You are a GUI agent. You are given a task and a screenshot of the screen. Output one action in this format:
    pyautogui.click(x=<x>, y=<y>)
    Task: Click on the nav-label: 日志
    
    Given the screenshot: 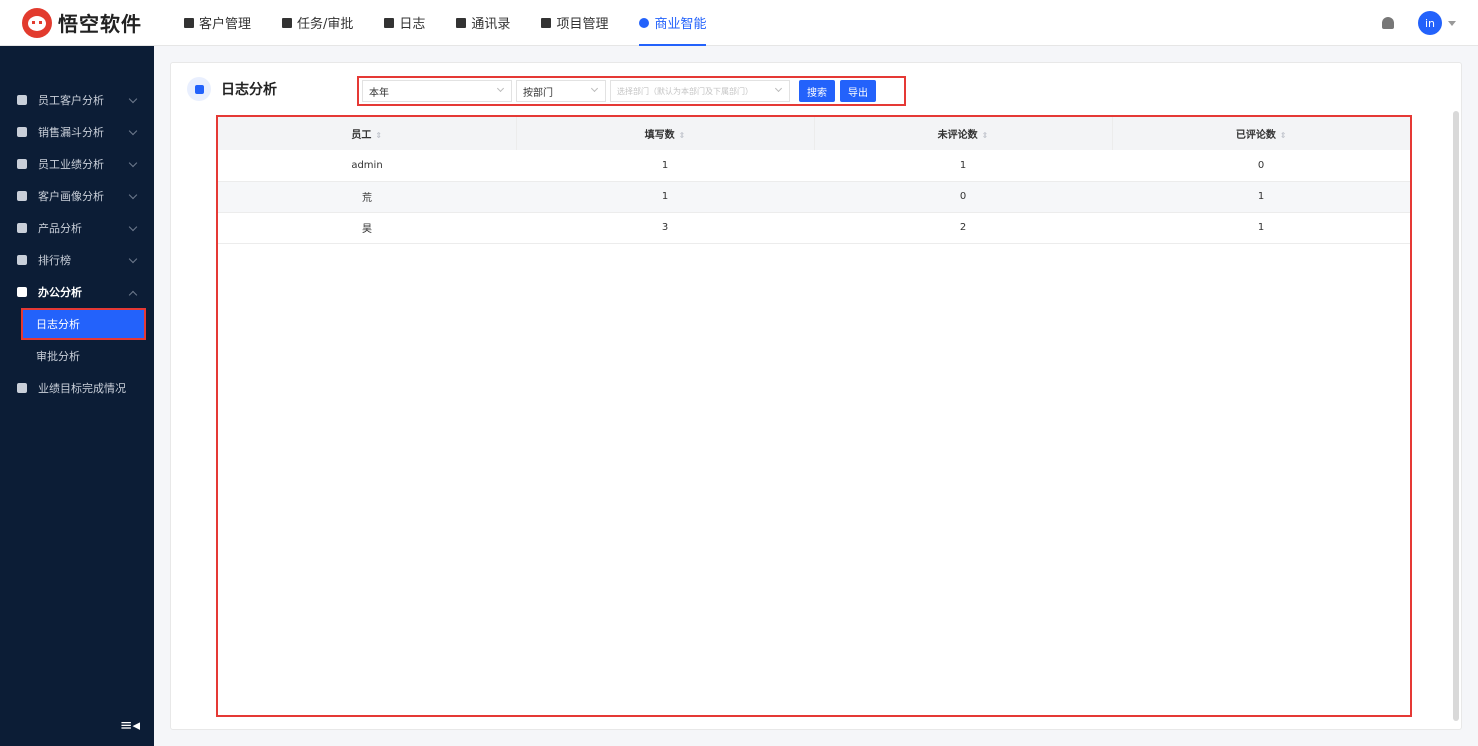 What is the action you would take?
    pyautogui.click(x=412, y=24)
    